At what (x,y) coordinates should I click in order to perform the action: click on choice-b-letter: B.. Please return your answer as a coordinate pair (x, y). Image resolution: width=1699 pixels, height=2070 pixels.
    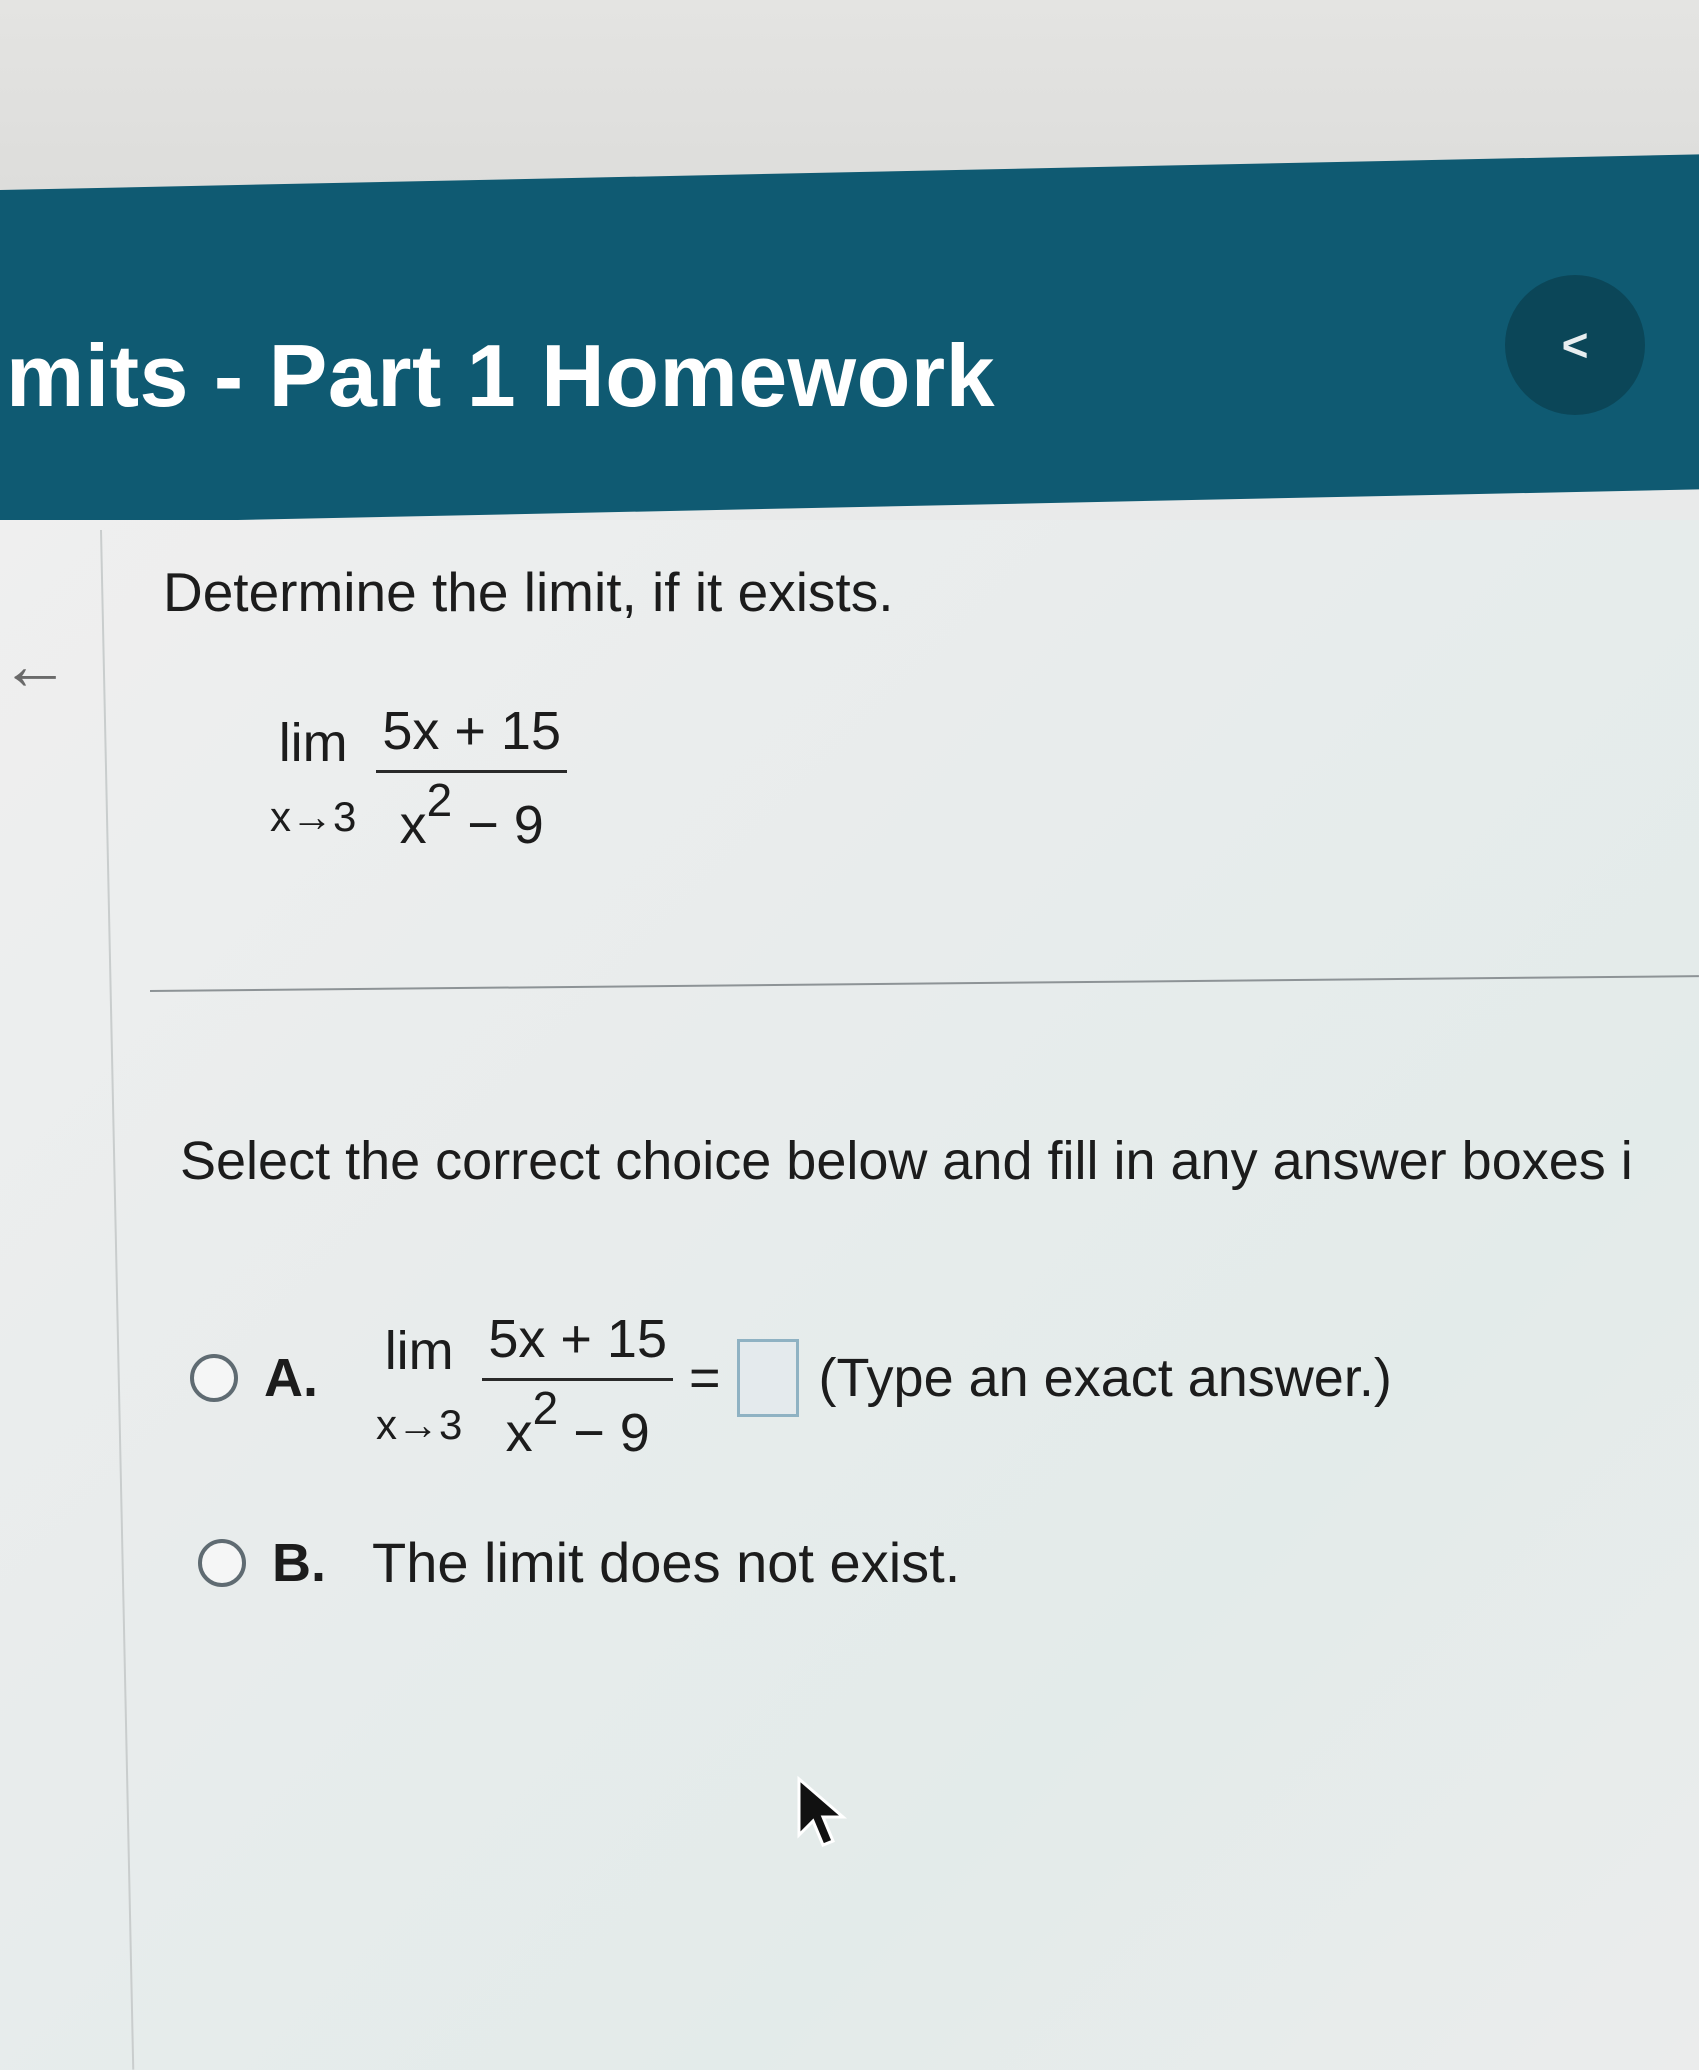
    Looking at the image, I should click on (299, 1562).